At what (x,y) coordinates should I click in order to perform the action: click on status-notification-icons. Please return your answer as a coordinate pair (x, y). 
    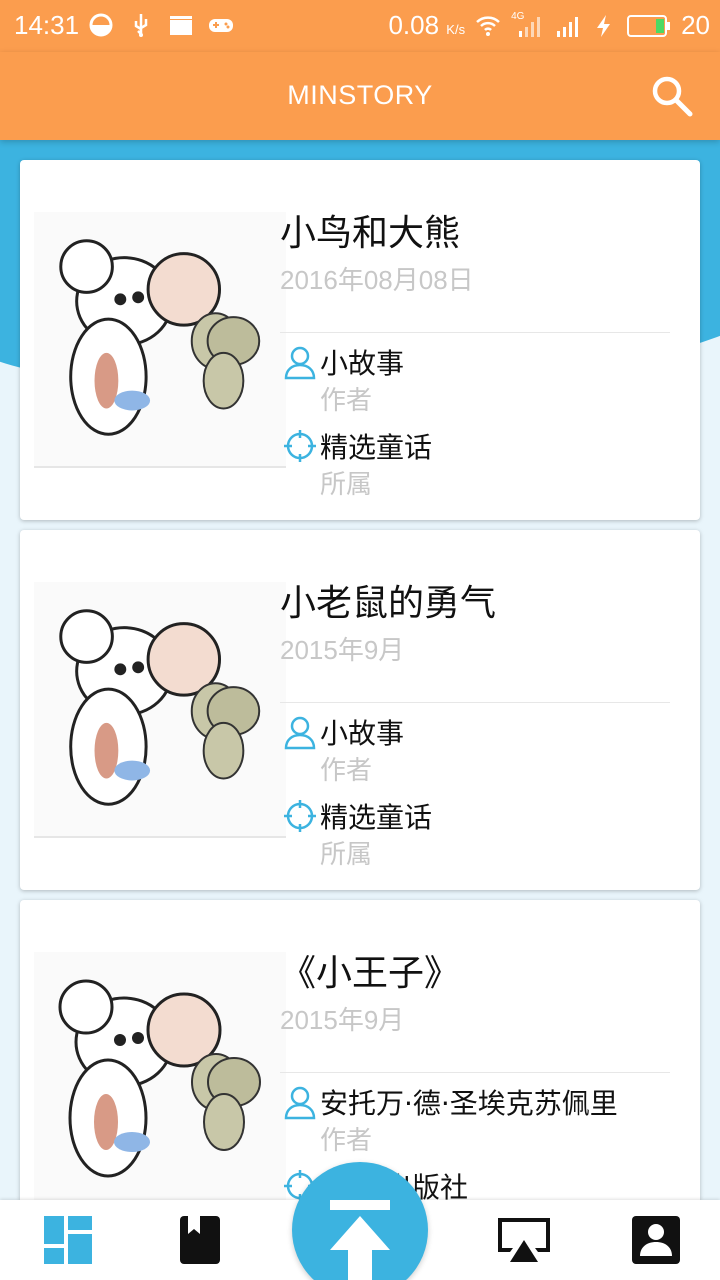
    Looking at the image, I should click on (161, 25).